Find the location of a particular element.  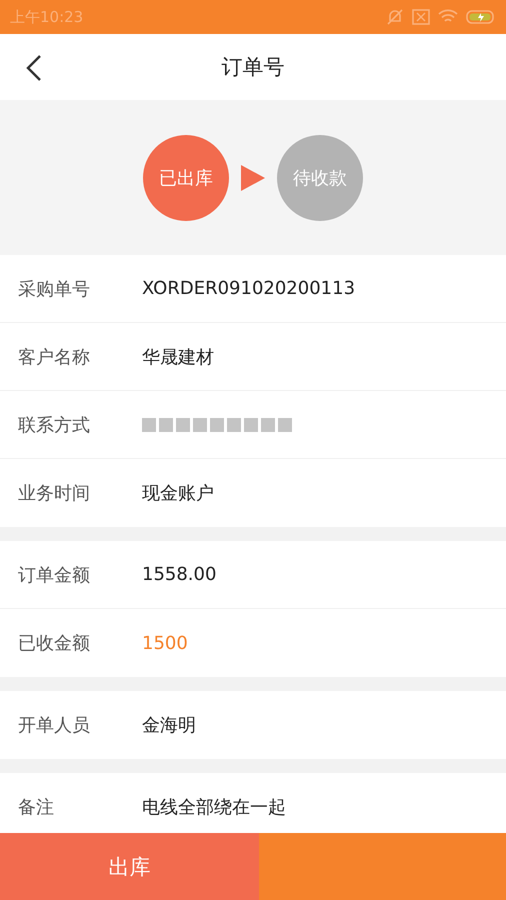

battery-icon is located at coordinates (481, 17).